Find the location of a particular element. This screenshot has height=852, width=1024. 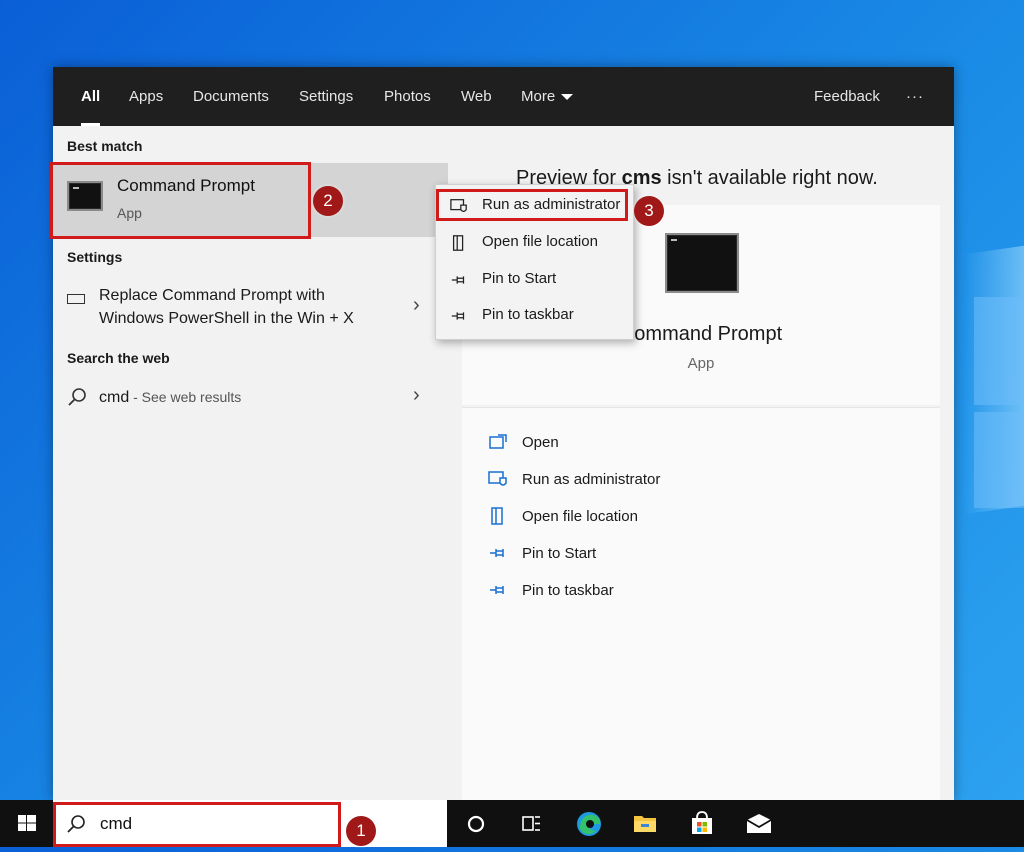

action-label: Pin to Start is located at coordinates (559, 553).